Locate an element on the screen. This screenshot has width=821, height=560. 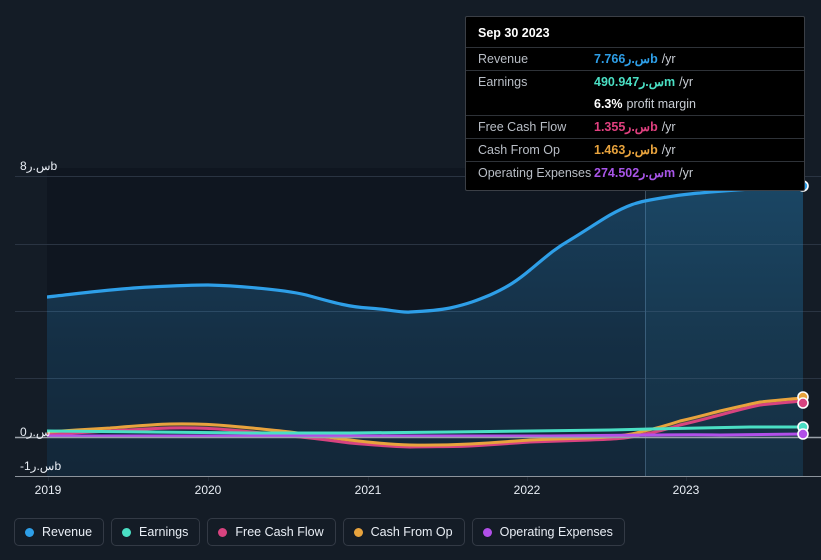
y-axis-label-zero: 0س.ر is located at coordinates (35, 432).